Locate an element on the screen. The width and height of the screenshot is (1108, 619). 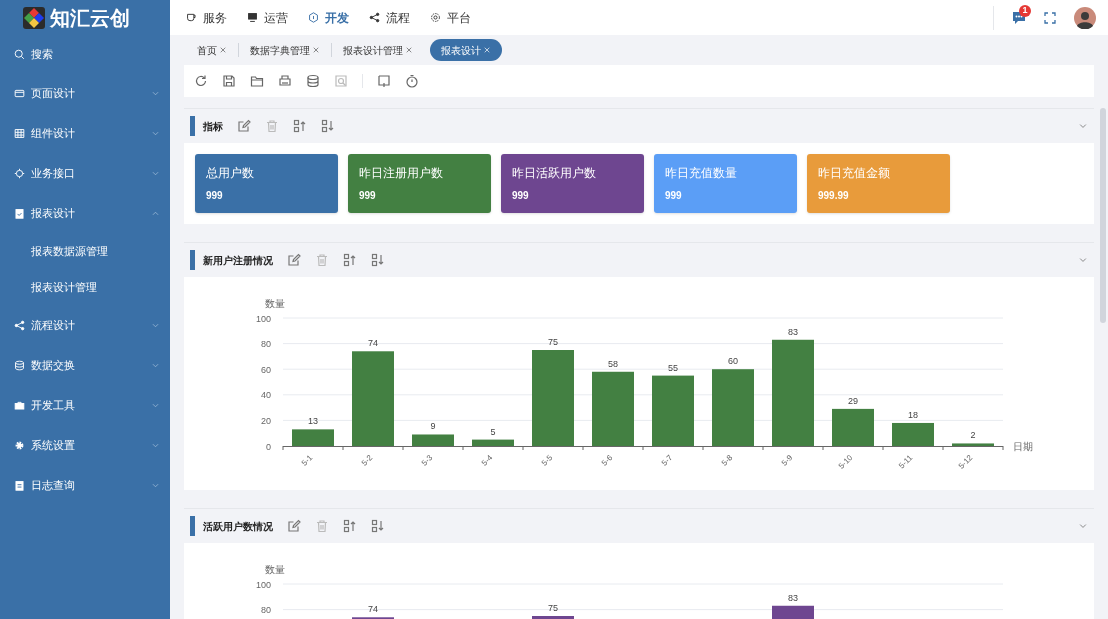
axis-tick-label: 5-8 is located at coordinates (727, 460).